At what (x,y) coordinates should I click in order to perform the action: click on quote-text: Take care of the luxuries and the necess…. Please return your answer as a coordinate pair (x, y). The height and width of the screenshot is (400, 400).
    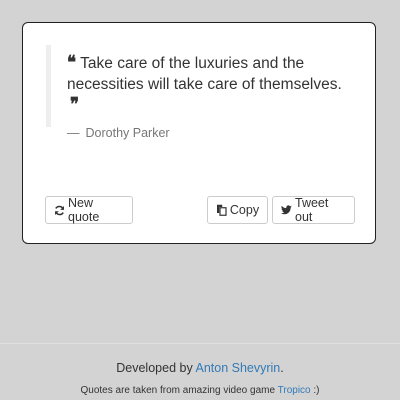
    Looking at the image, I should click on (204, 74).